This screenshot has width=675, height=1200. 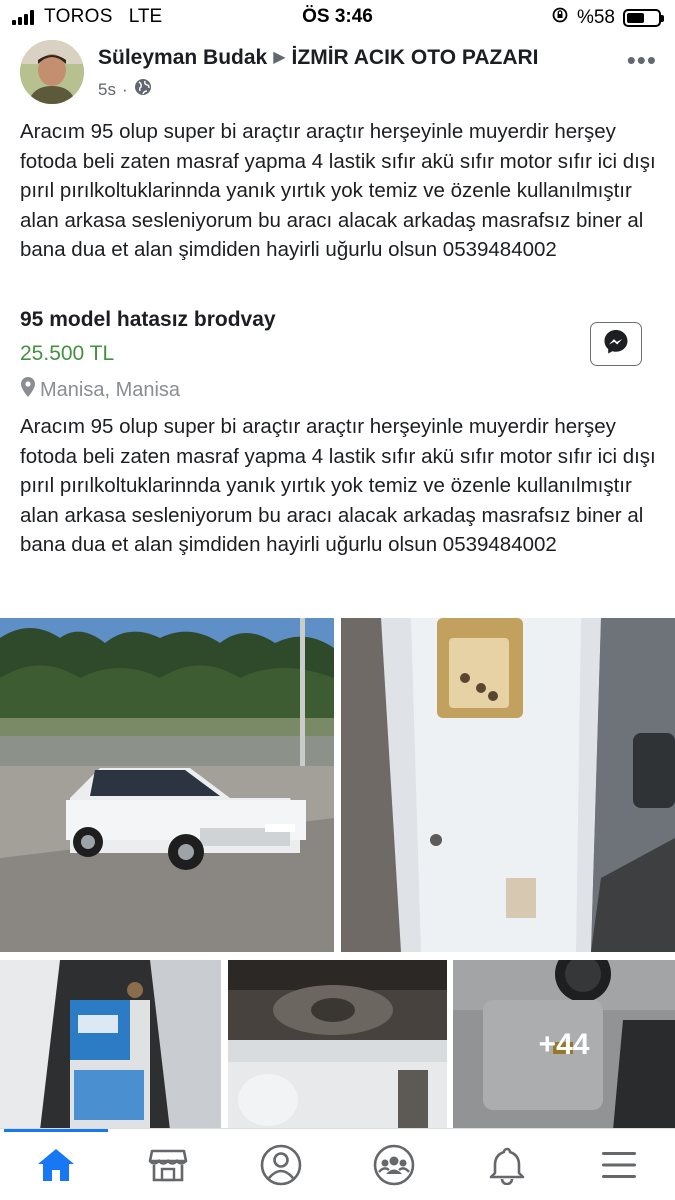 What do you see at coordinates (107, 90) in the screenshot?
I see `post-time: 5s` at bounding box center [107, 90].